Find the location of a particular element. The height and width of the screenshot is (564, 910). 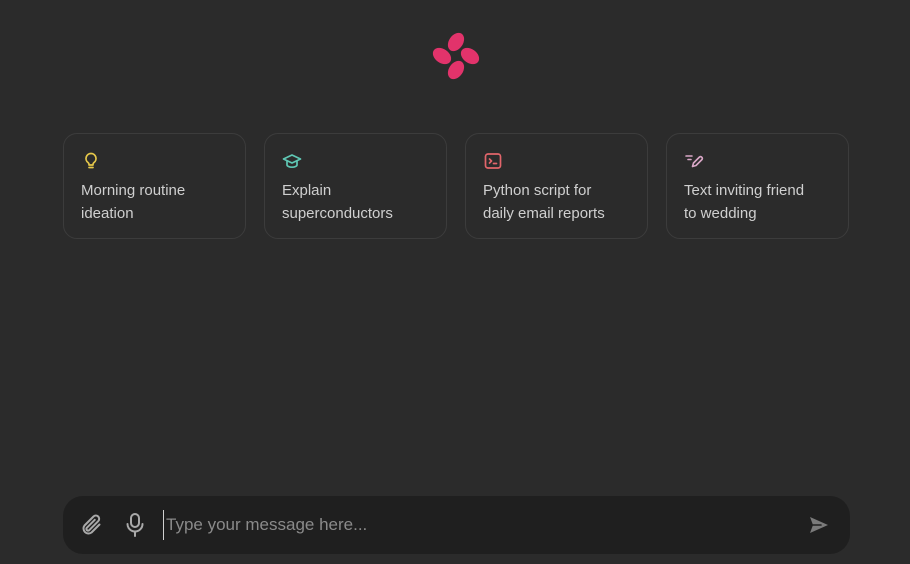

suggestion-card-wedding-invite: Text inviting friend to wedding is located at coordinates (757, 186).